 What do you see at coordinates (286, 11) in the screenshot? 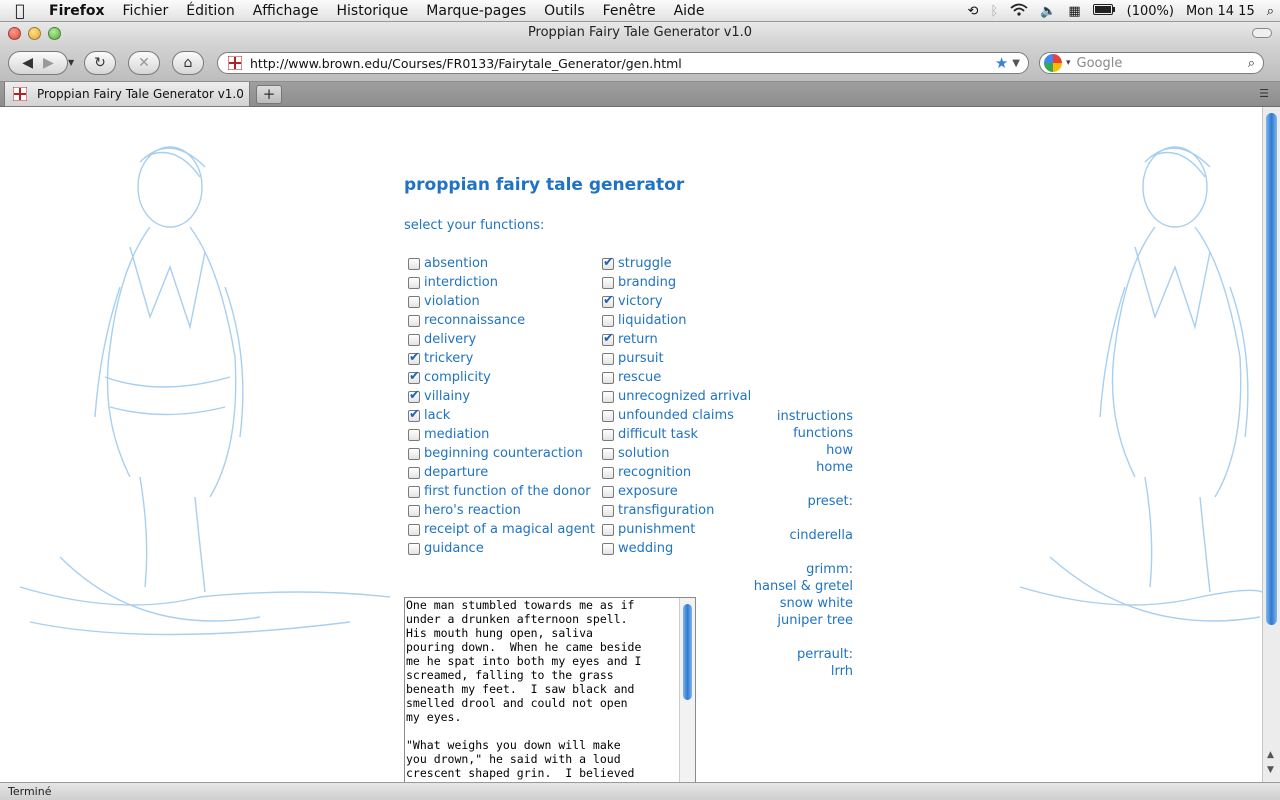
I see `menu-affichage: Affichage` at bounding box center [286, 11].